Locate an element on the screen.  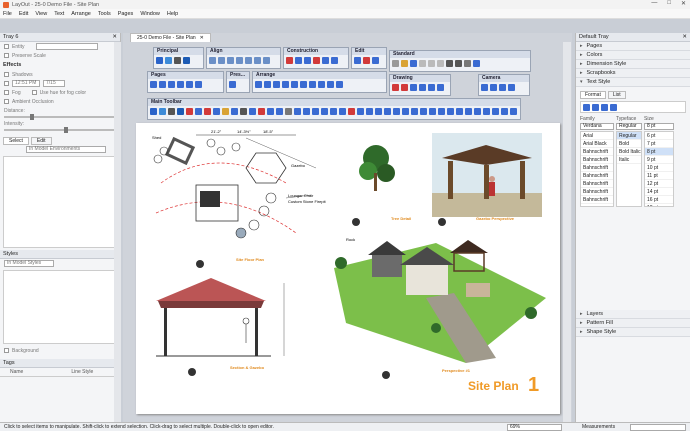
gazebo-perspective-image is located at coordinates (487, 175).